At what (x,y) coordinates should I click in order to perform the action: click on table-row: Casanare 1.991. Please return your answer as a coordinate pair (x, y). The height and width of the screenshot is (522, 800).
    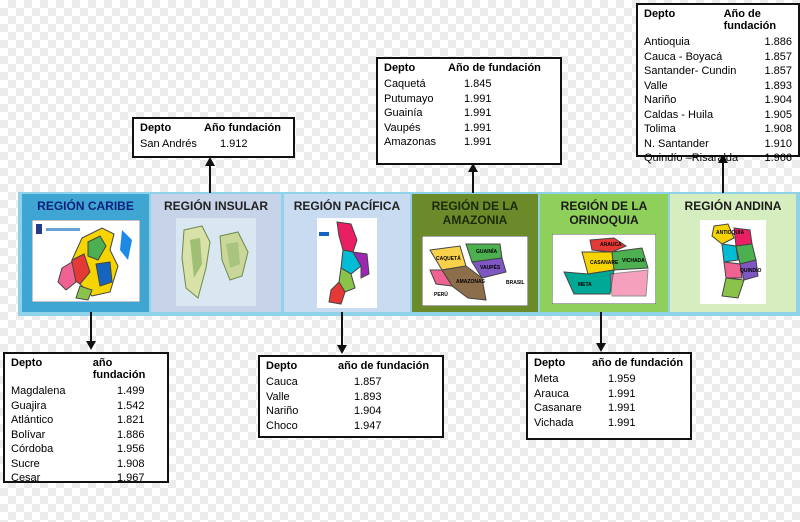
    Looking at the image, I should click on (609, 408).